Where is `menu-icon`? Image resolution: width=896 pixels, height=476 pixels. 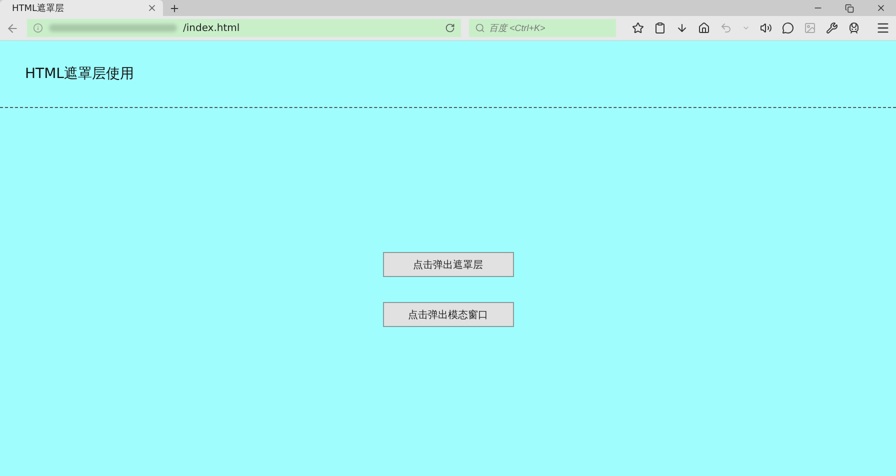 menu-icon is located at coordinates (883, 28).